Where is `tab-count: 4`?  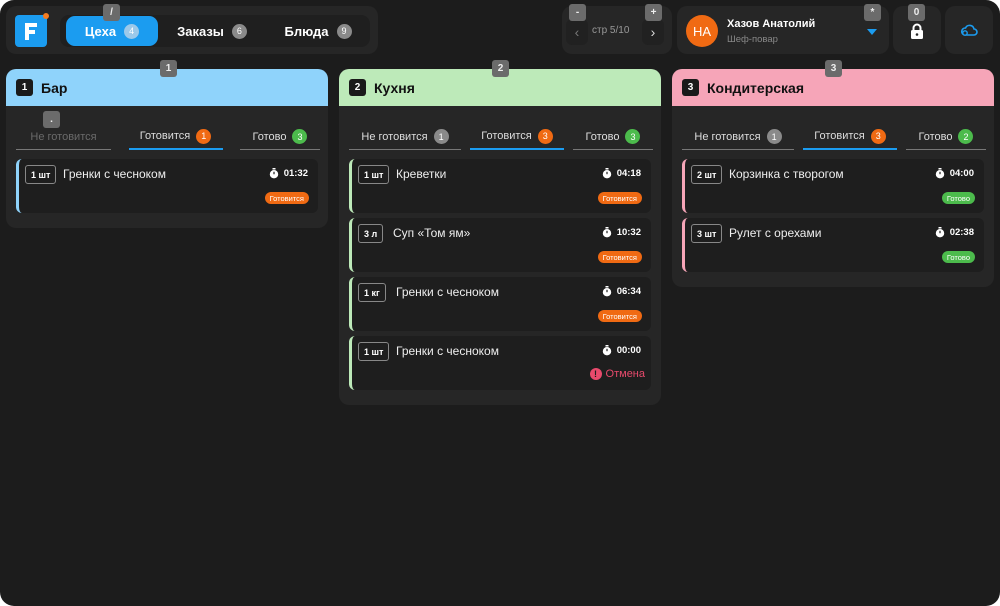
tab-count: 4 is located at coordinates (132, 31).